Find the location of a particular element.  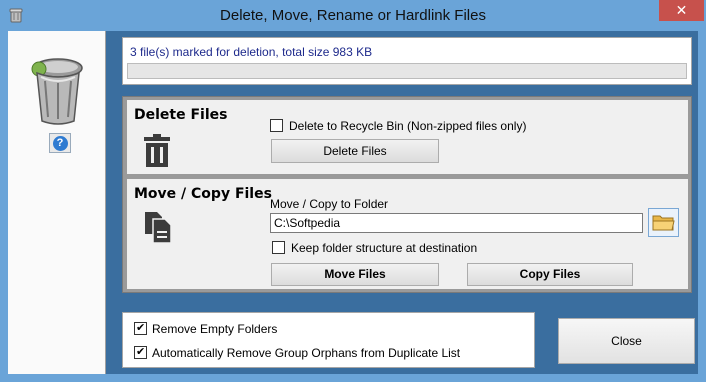

remove-empty-folders-checkbox is located at coordinates (140, 328).